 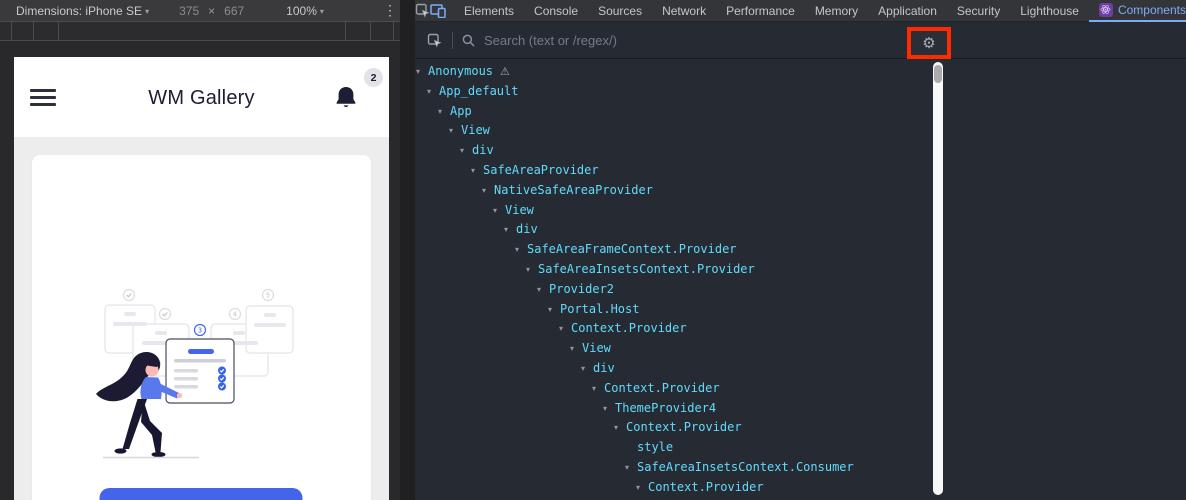 I want to click on tree-node: ▾ App_default, so click(x=800, y=92).